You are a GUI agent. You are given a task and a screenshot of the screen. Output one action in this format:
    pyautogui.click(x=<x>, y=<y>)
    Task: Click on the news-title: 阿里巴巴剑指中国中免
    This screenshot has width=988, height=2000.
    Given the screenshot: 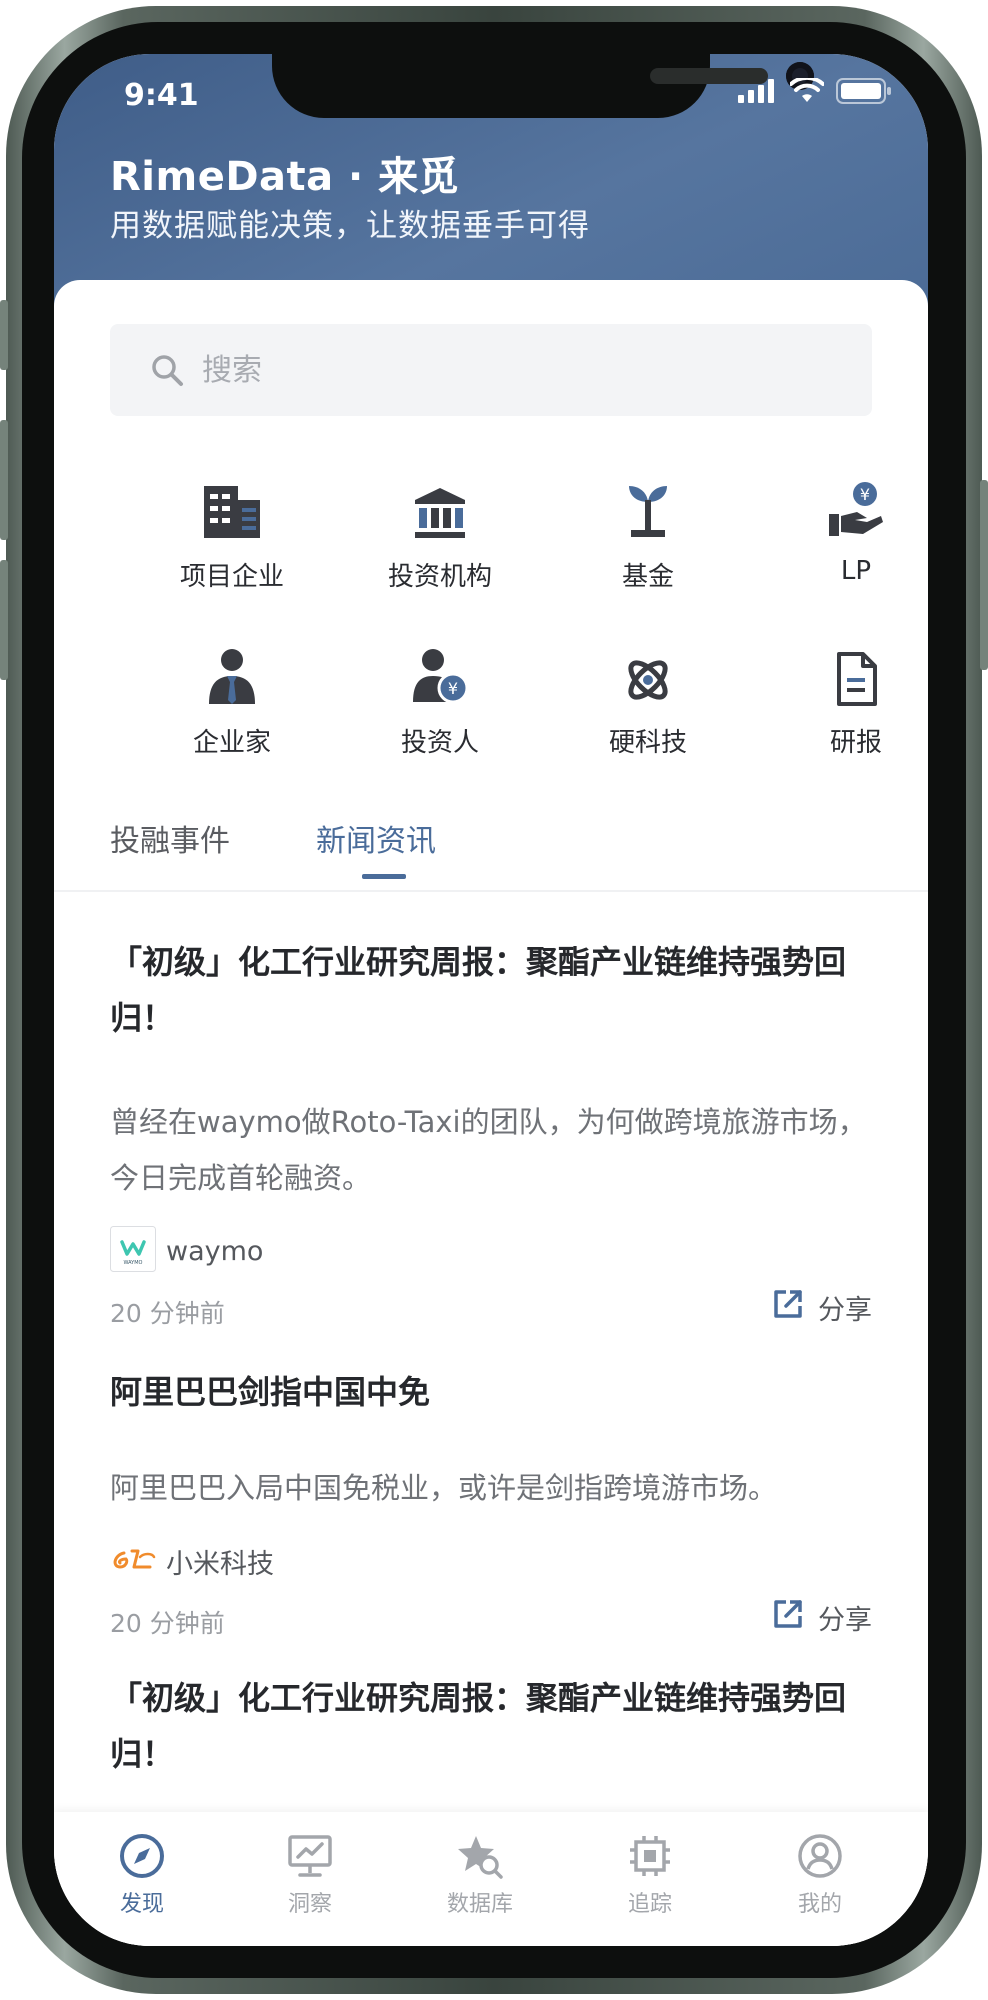 What is the action you would take?
    pyautogui.click(x=495, y=1392)
    